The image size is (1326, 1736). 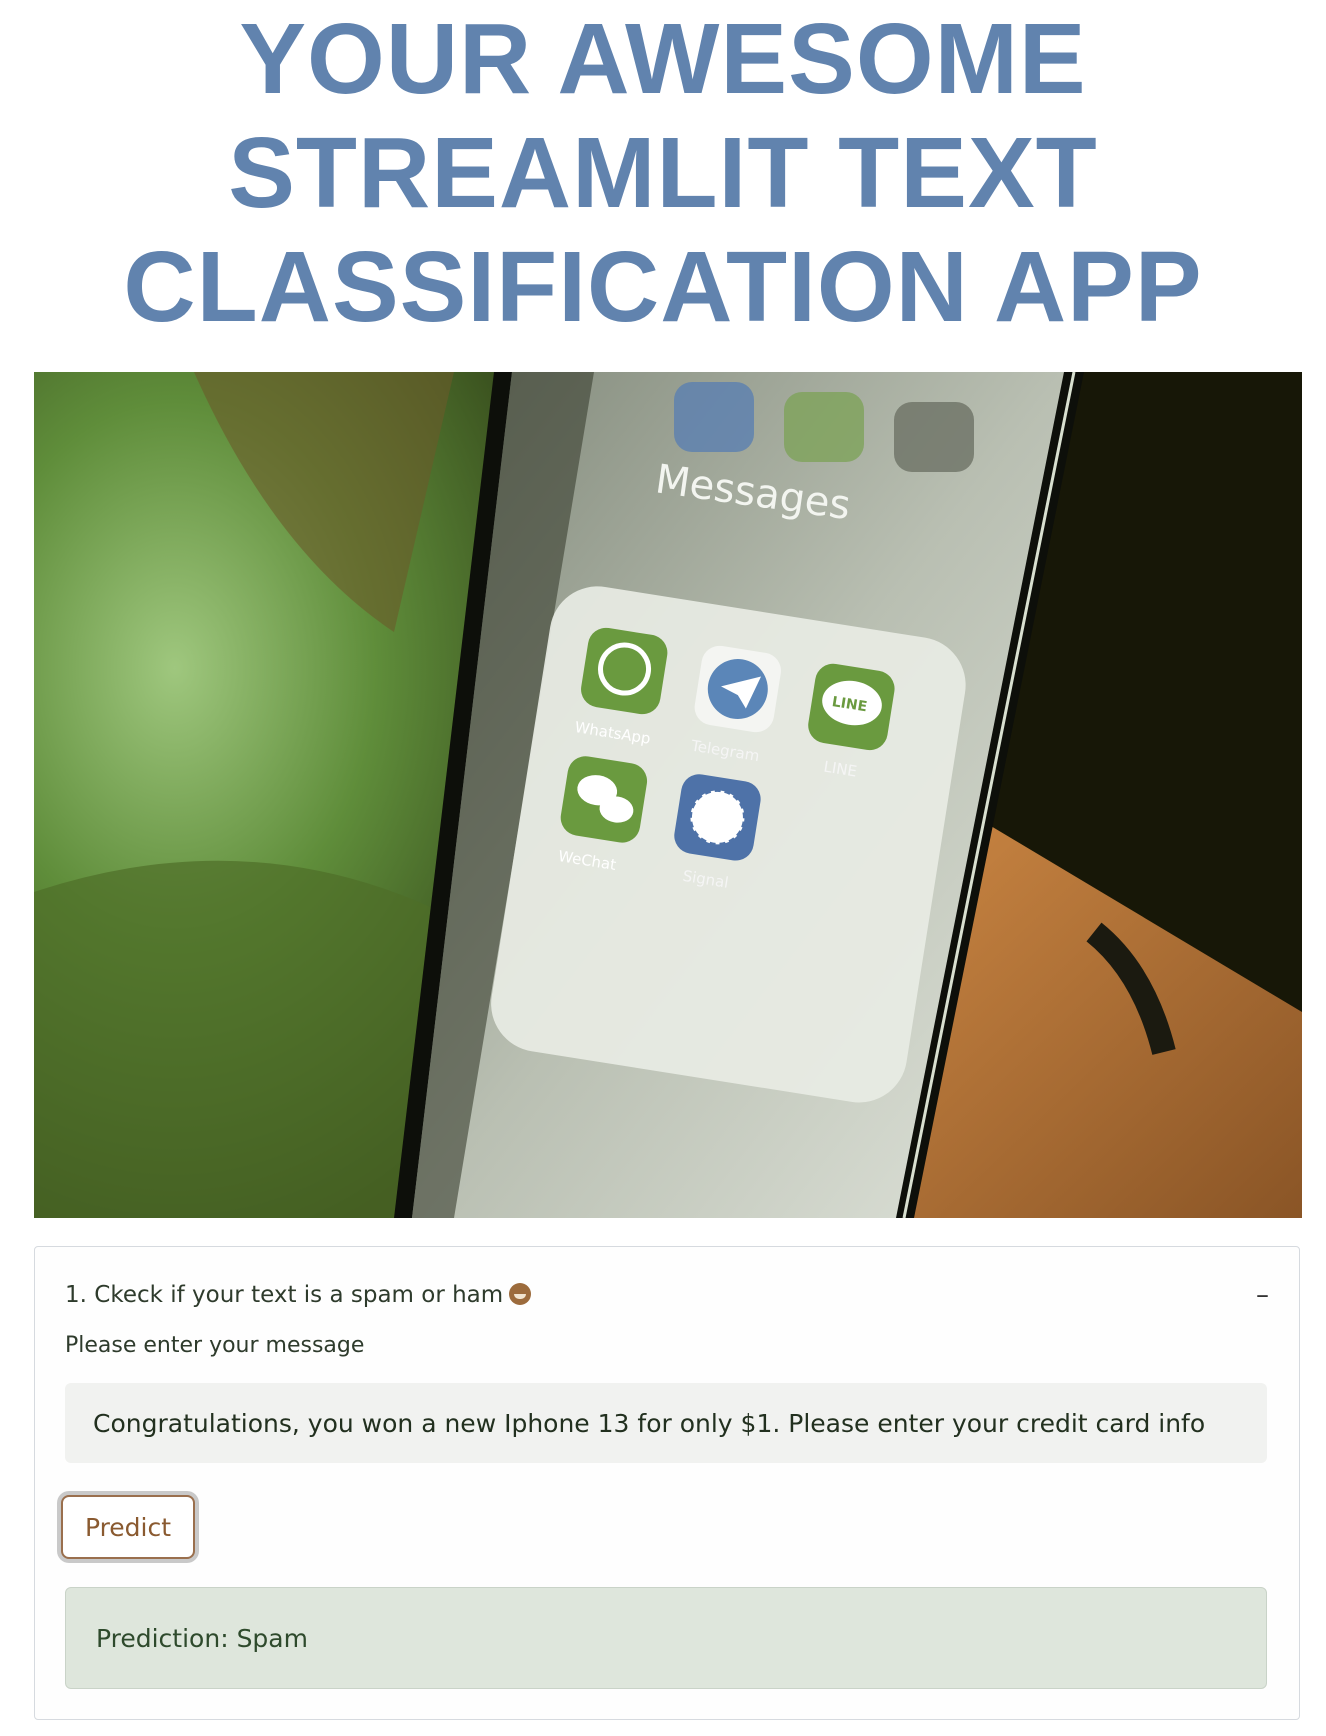 I want to click on expander-title-text: 1. Ckeck if your text is a spam or ham, so click(x=284, y=1295).